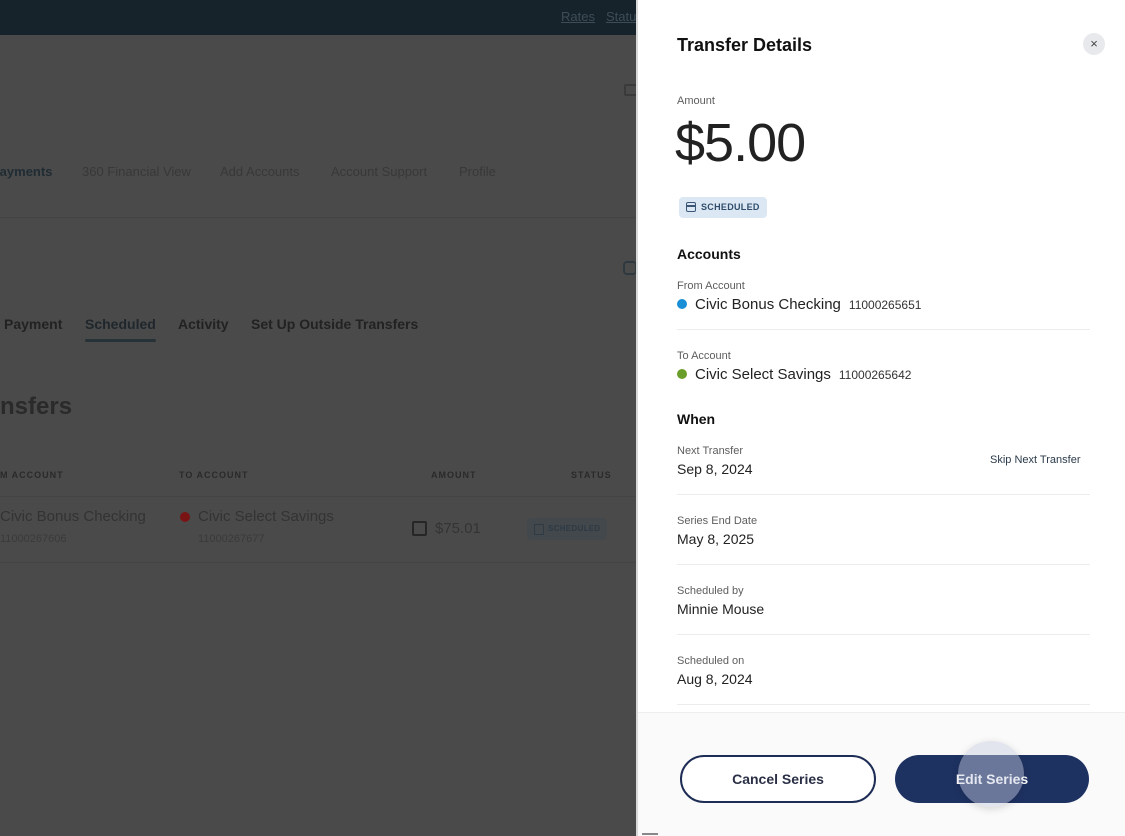 Image resolution: width=1125 pixels, height=836 pixels. Describe the element at coordinates (745, 45) in the screenshot. I see `drawer-title: Transfer Details` at that location.